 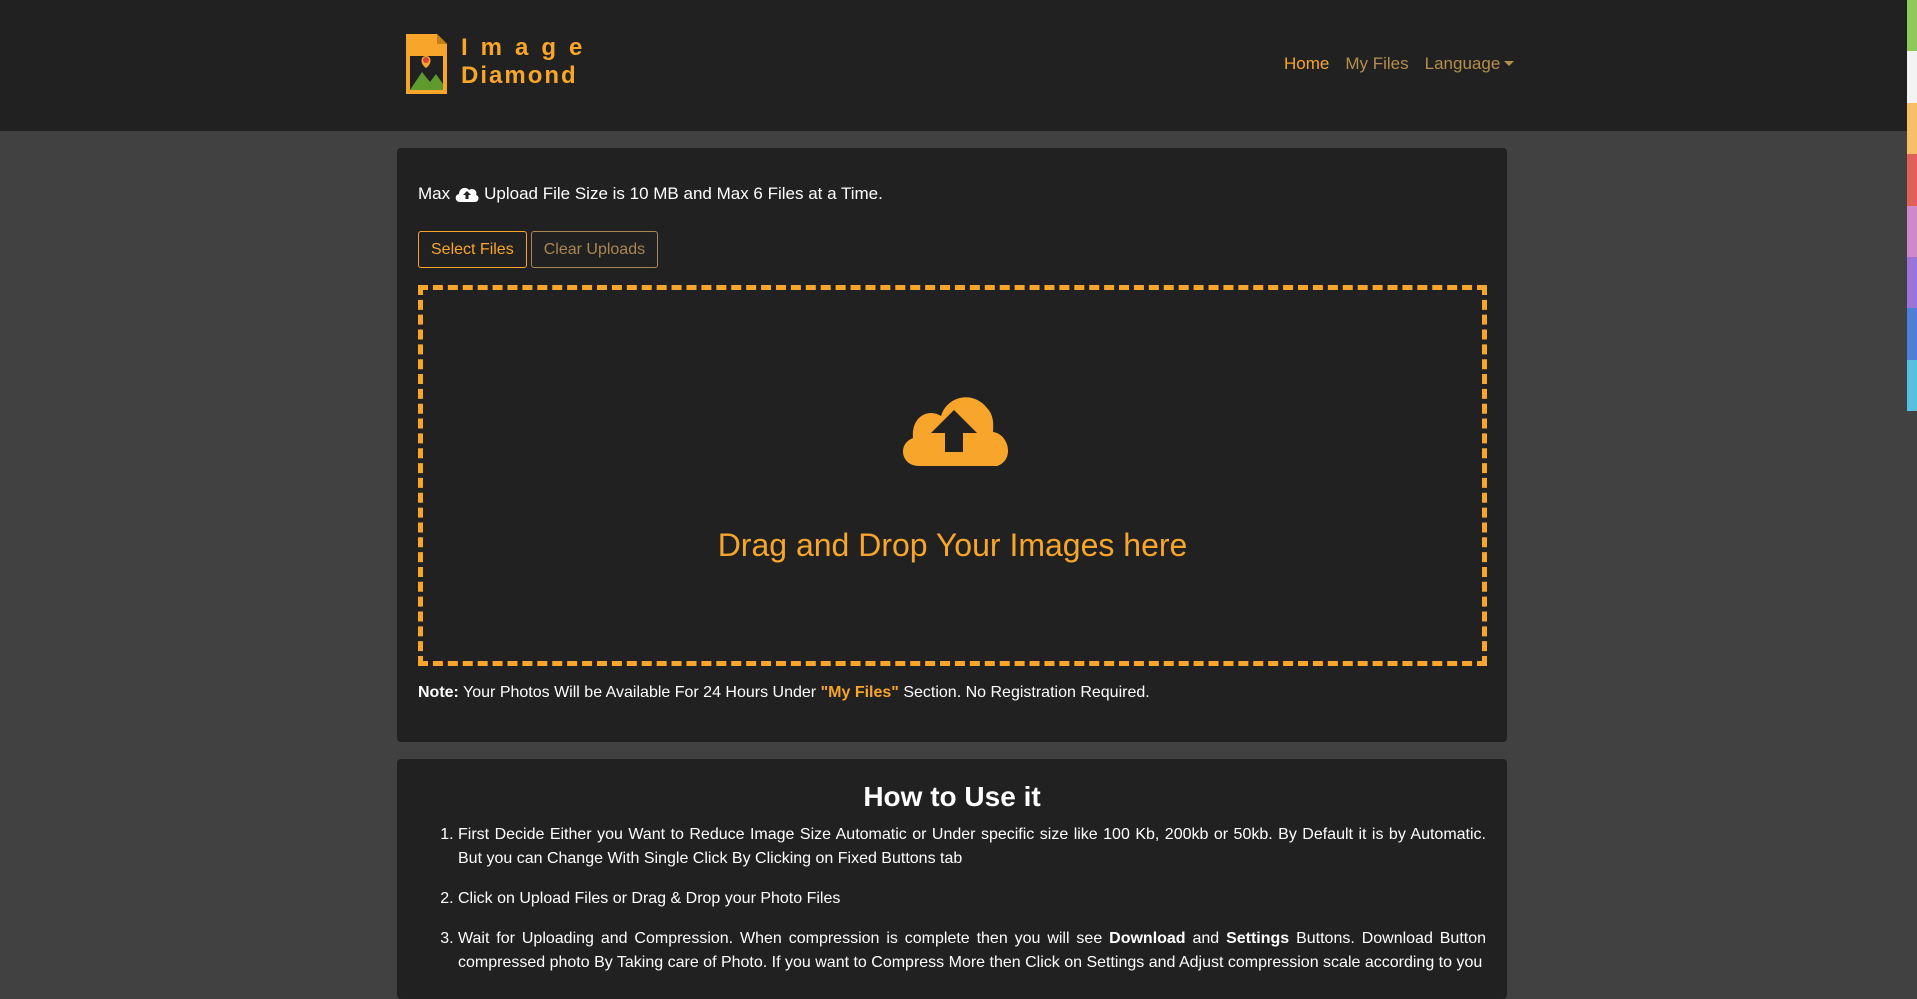 I want to click on step3-settings: Settings, so click(x=1258, y=938).